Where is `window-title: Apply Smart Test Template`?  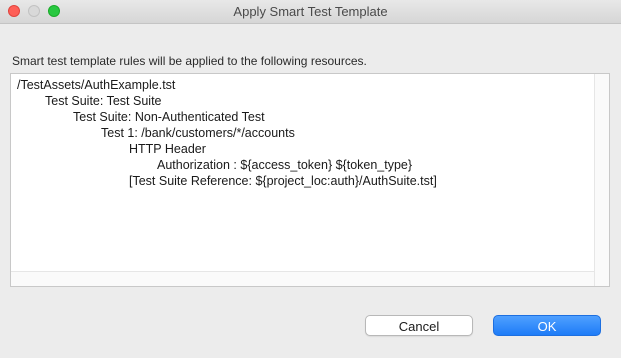
window-title: Apply Smart Test Template is located at coordinates (310, 11).